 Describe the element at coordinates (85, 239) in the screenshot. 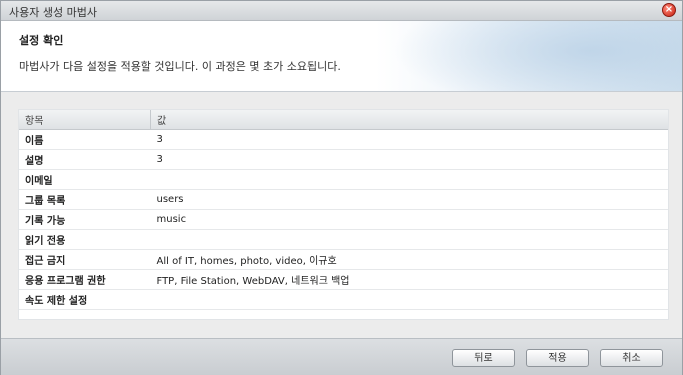

I see `row-key: 읽기 전용` at that location.